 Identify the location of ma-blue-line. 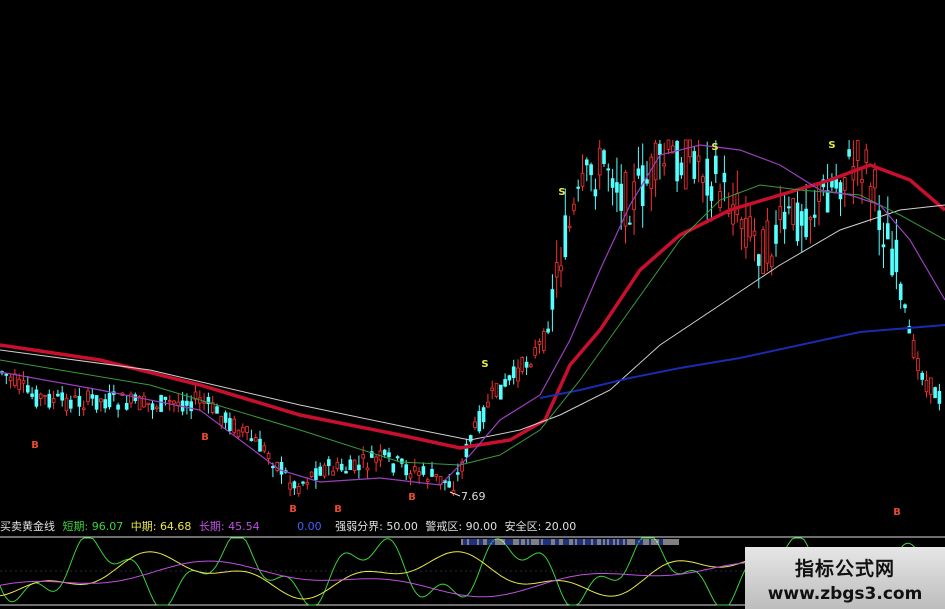
(742, 361).